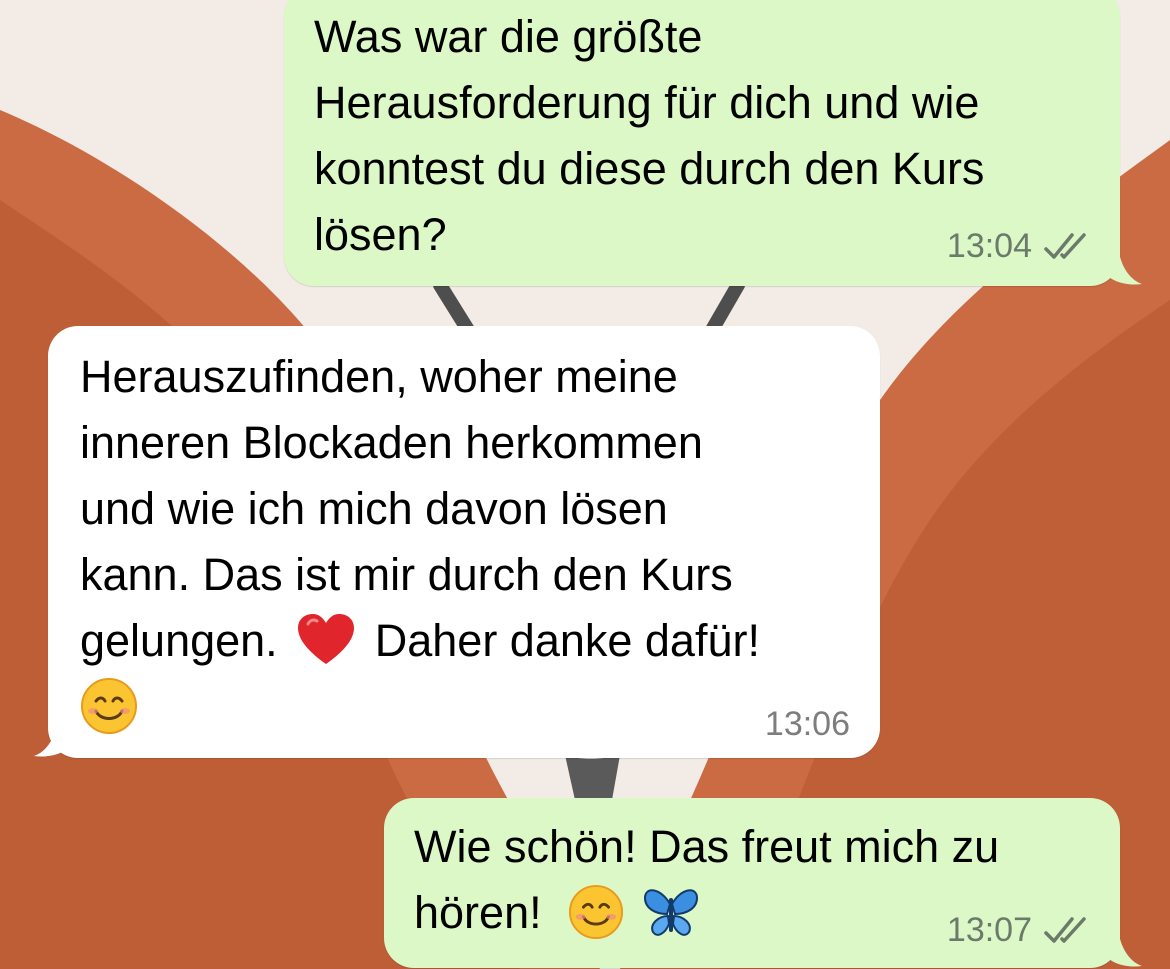 This screenshot has width=1170, height=969. I want to click on message-line: inneren Blockaden herkommen, so click(391, 442).